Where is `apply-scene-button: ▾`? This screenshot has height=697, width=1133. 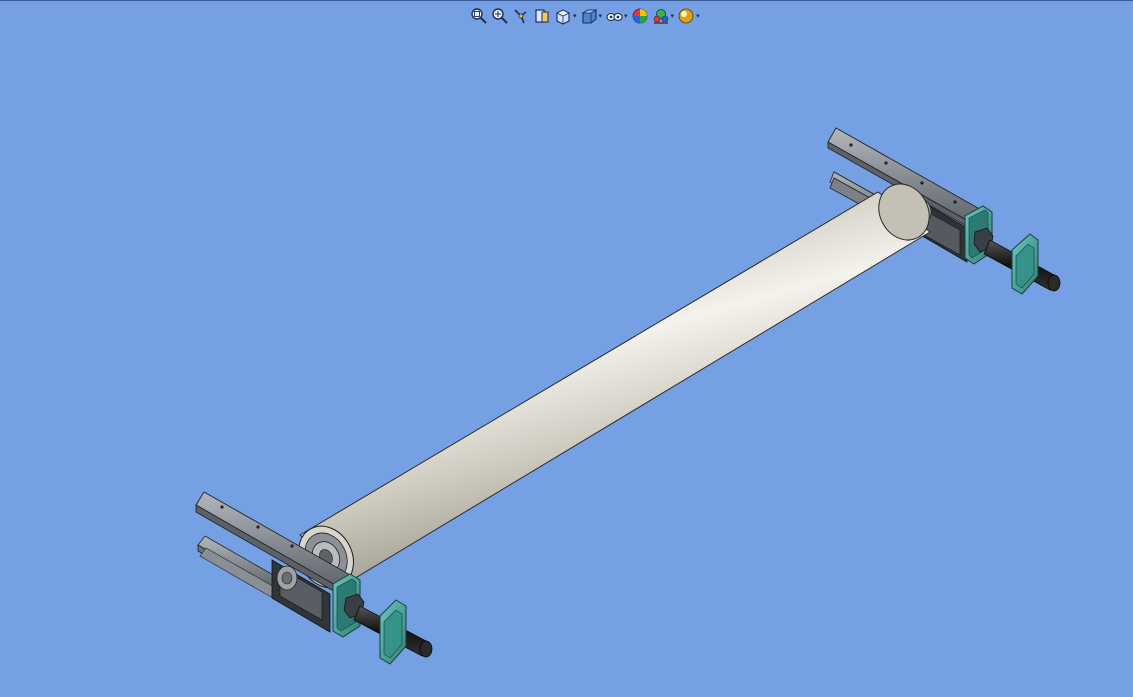 apply-scene-button: ▾ is located at coordinates (663, 16).